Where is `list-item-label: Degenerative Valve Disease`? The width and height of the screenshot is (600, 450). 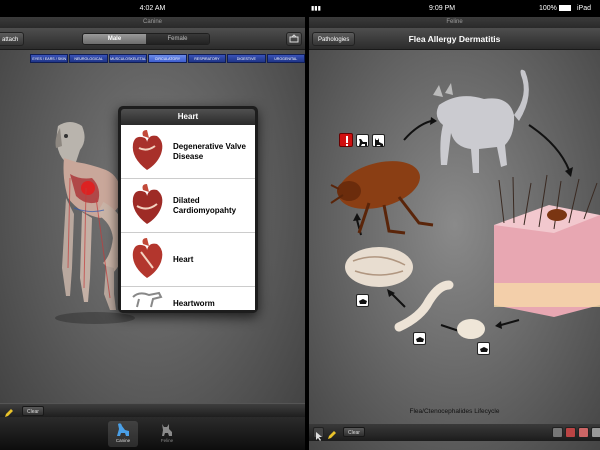
list-item-label: Degenerative Valve Disease is located at coordinates (209, 151).